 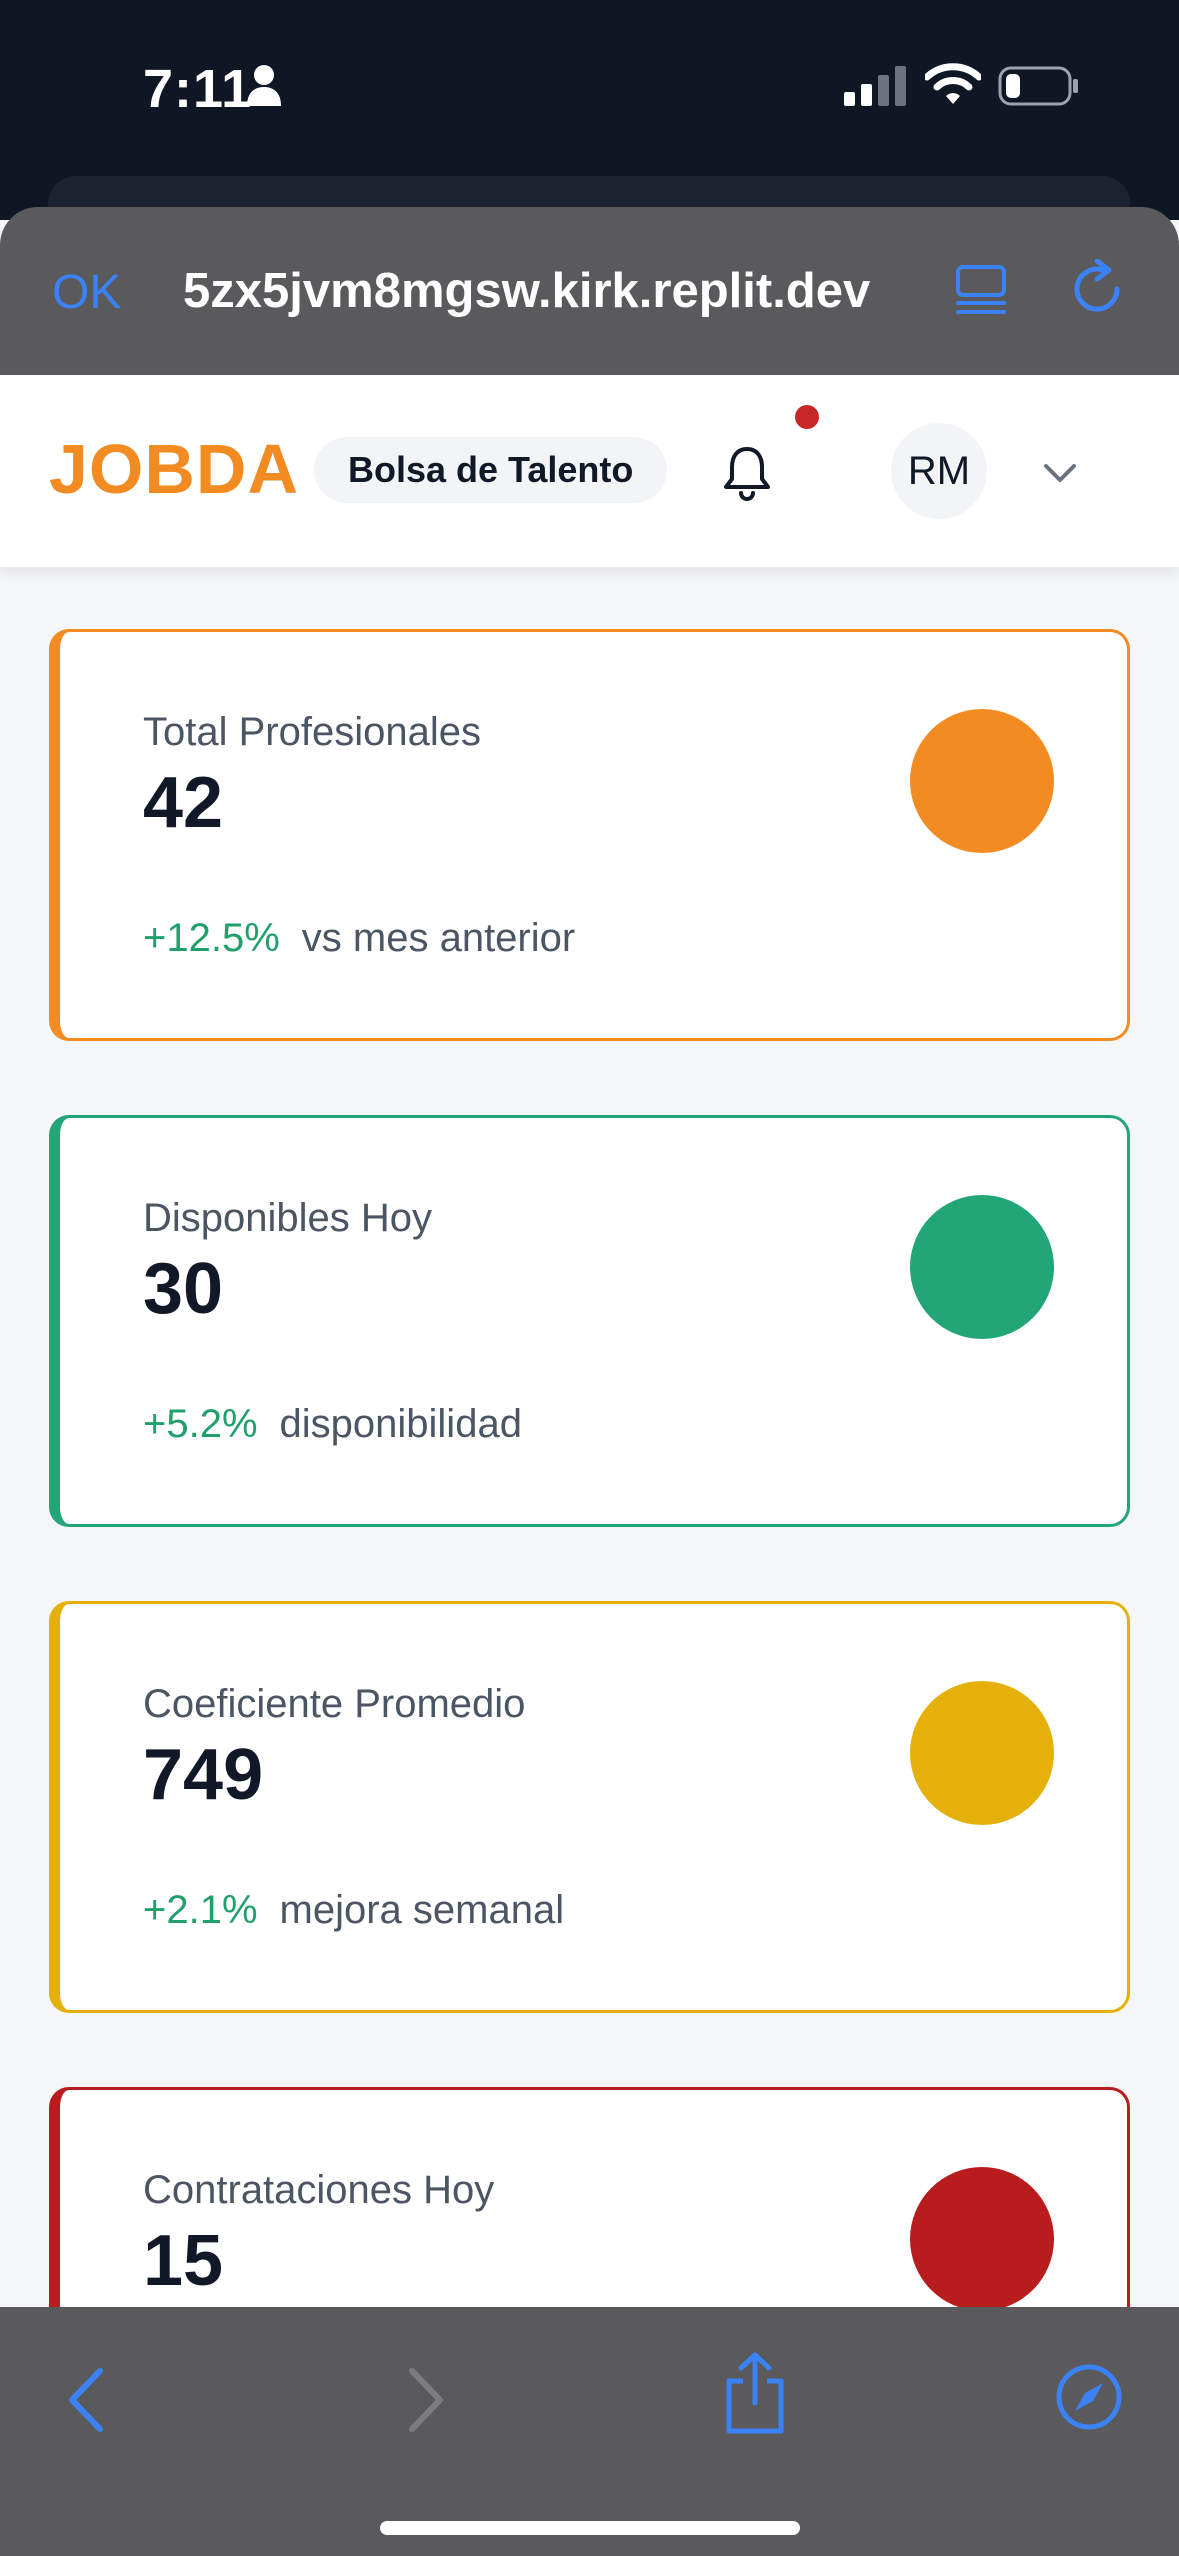 I want to click on app-header: JOBDA Bolsa de Talento RM, so click(x=589, y=471).